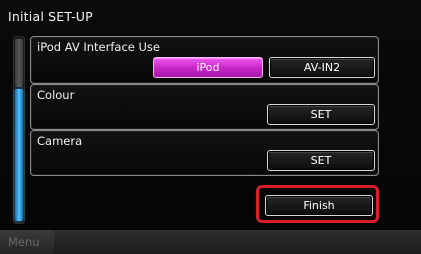  I want to click on menu-button: Menu, so click(27, 242).